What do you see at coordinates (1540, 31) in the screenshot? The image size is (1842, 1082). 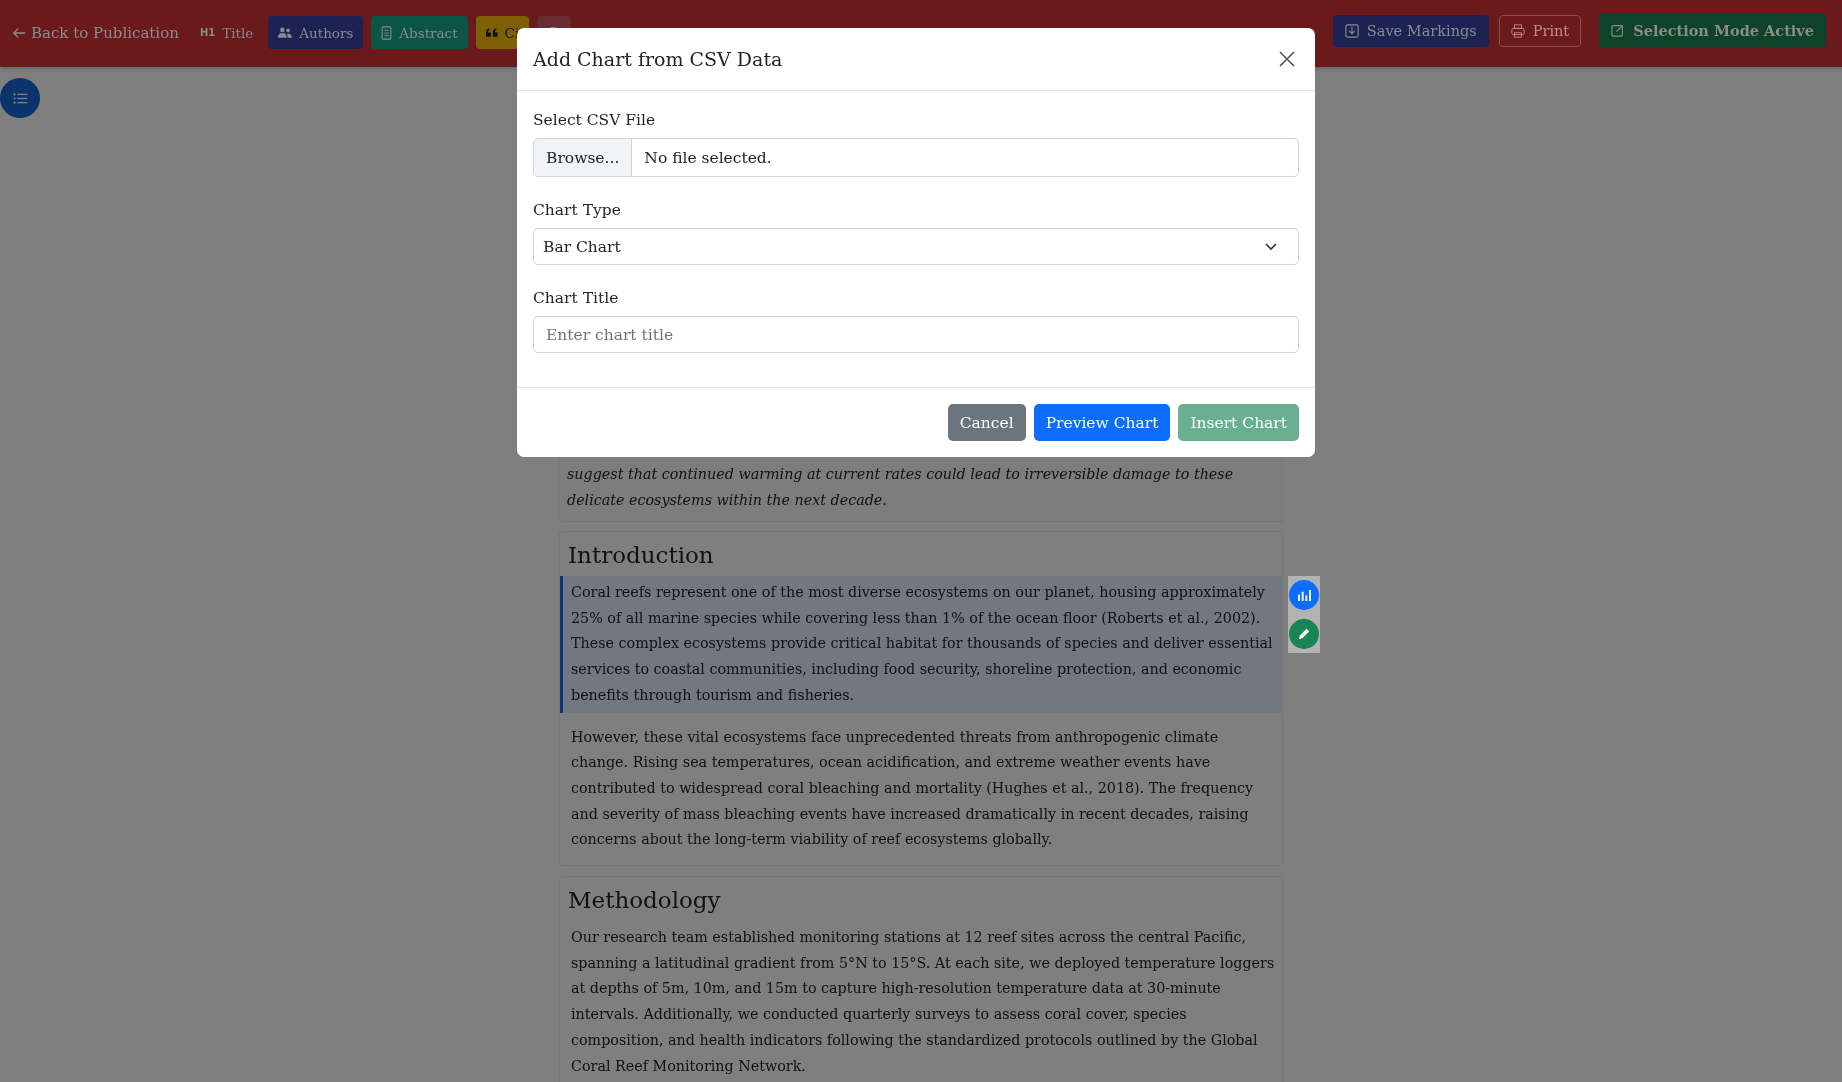 I see `print-button: Print` at bounding box center [1540, 31].